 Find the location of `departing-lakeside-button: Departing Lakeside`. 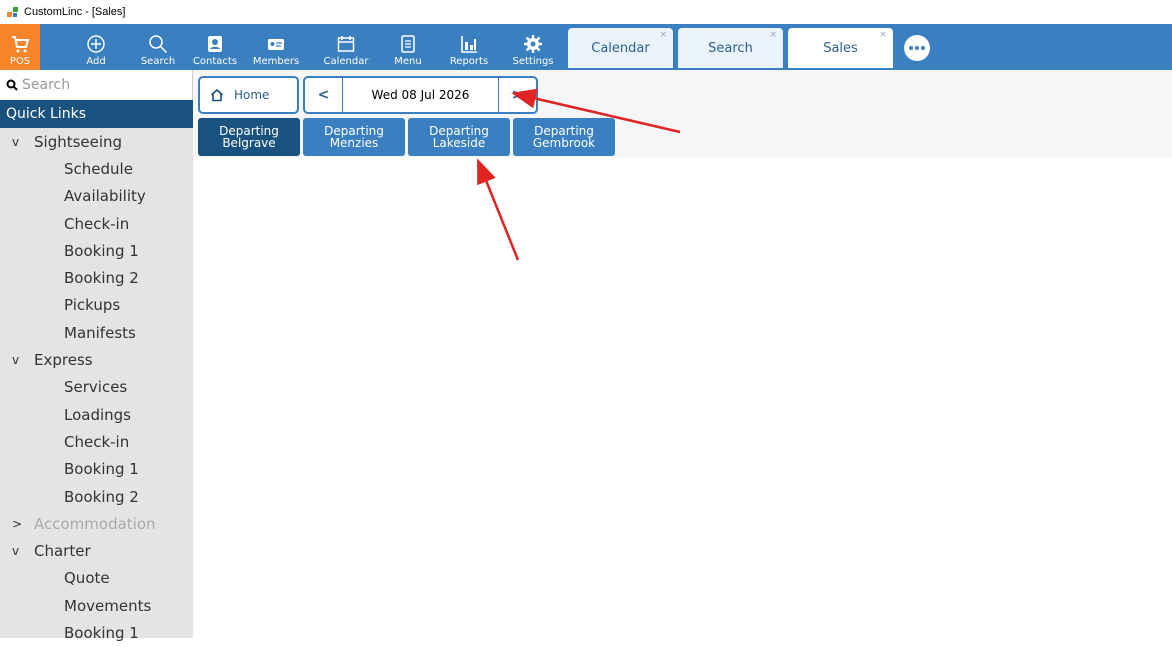

departing-lakeside-button: Departing Lakeside is located at coordinates (459, 137).